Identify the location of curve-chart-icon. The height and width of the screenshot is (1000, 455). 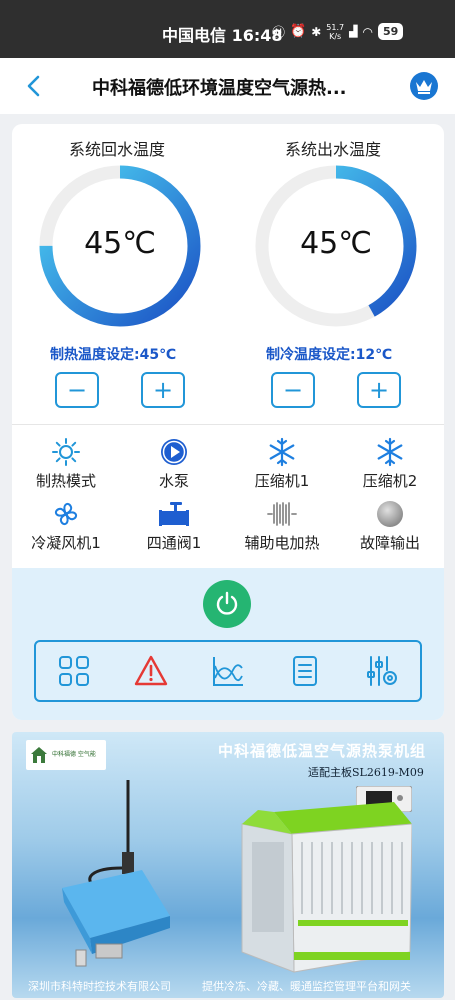
(227, 671).